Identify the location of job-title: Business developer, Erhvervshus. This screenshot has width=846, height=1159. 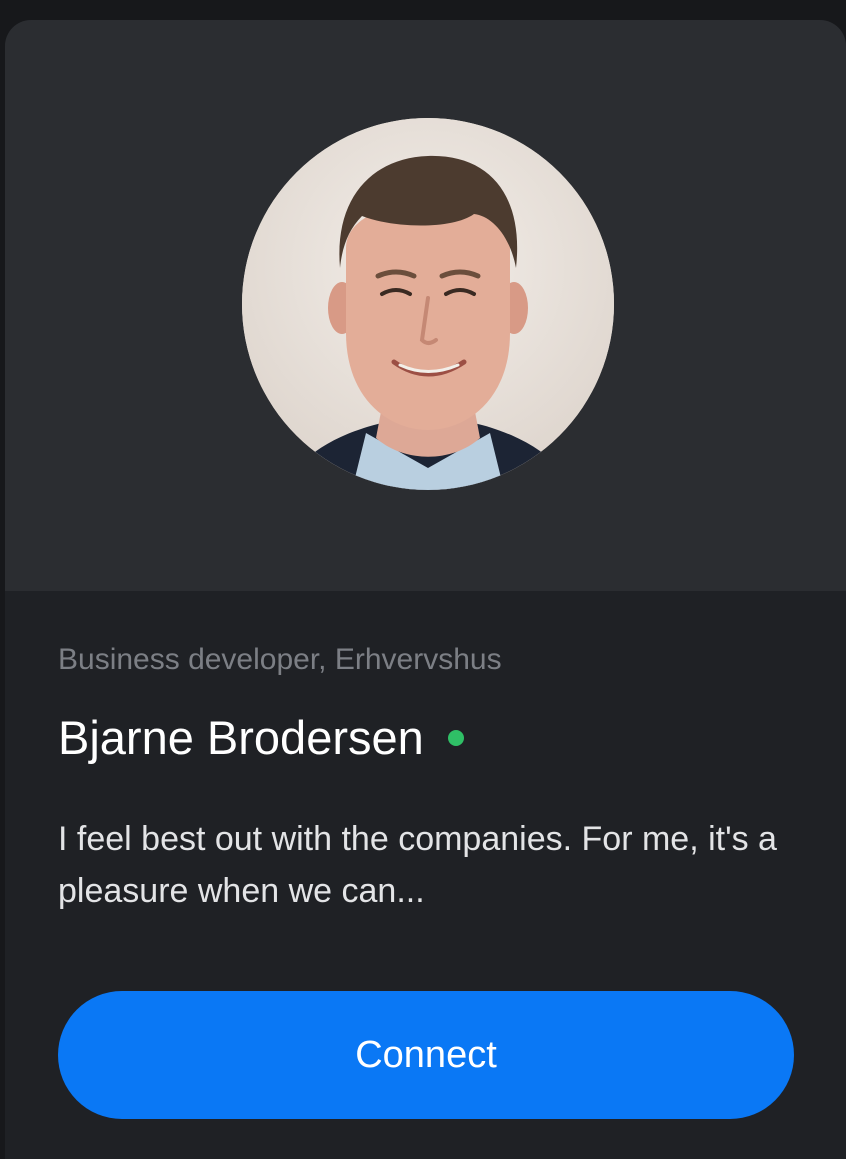
(280, 659).